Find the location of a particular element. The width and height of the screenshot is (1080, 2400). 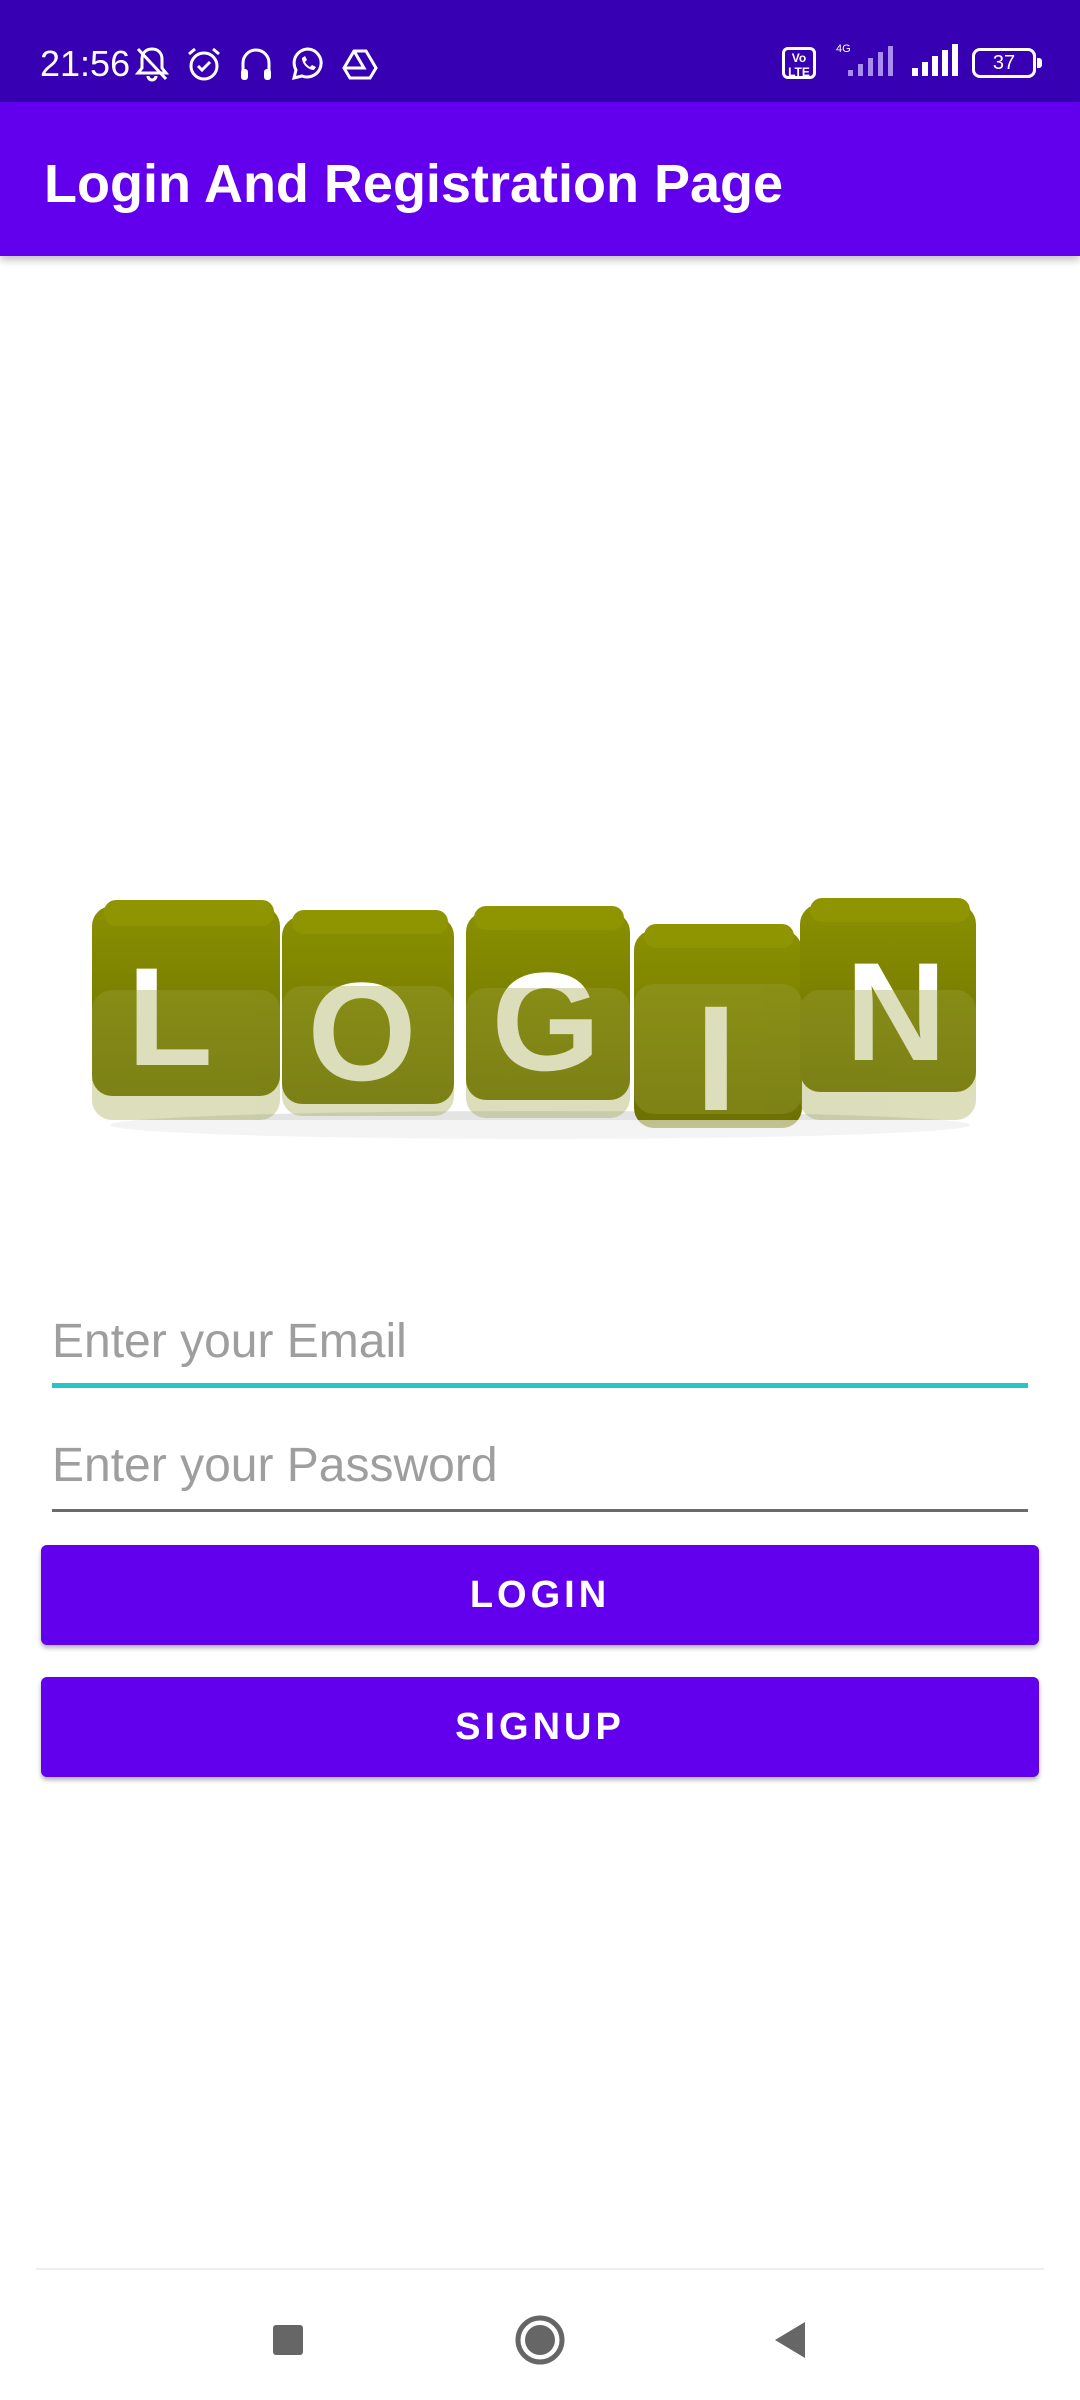

system-status-icons: Vo LTE 4G 37 is located at coordinates (912, 62).